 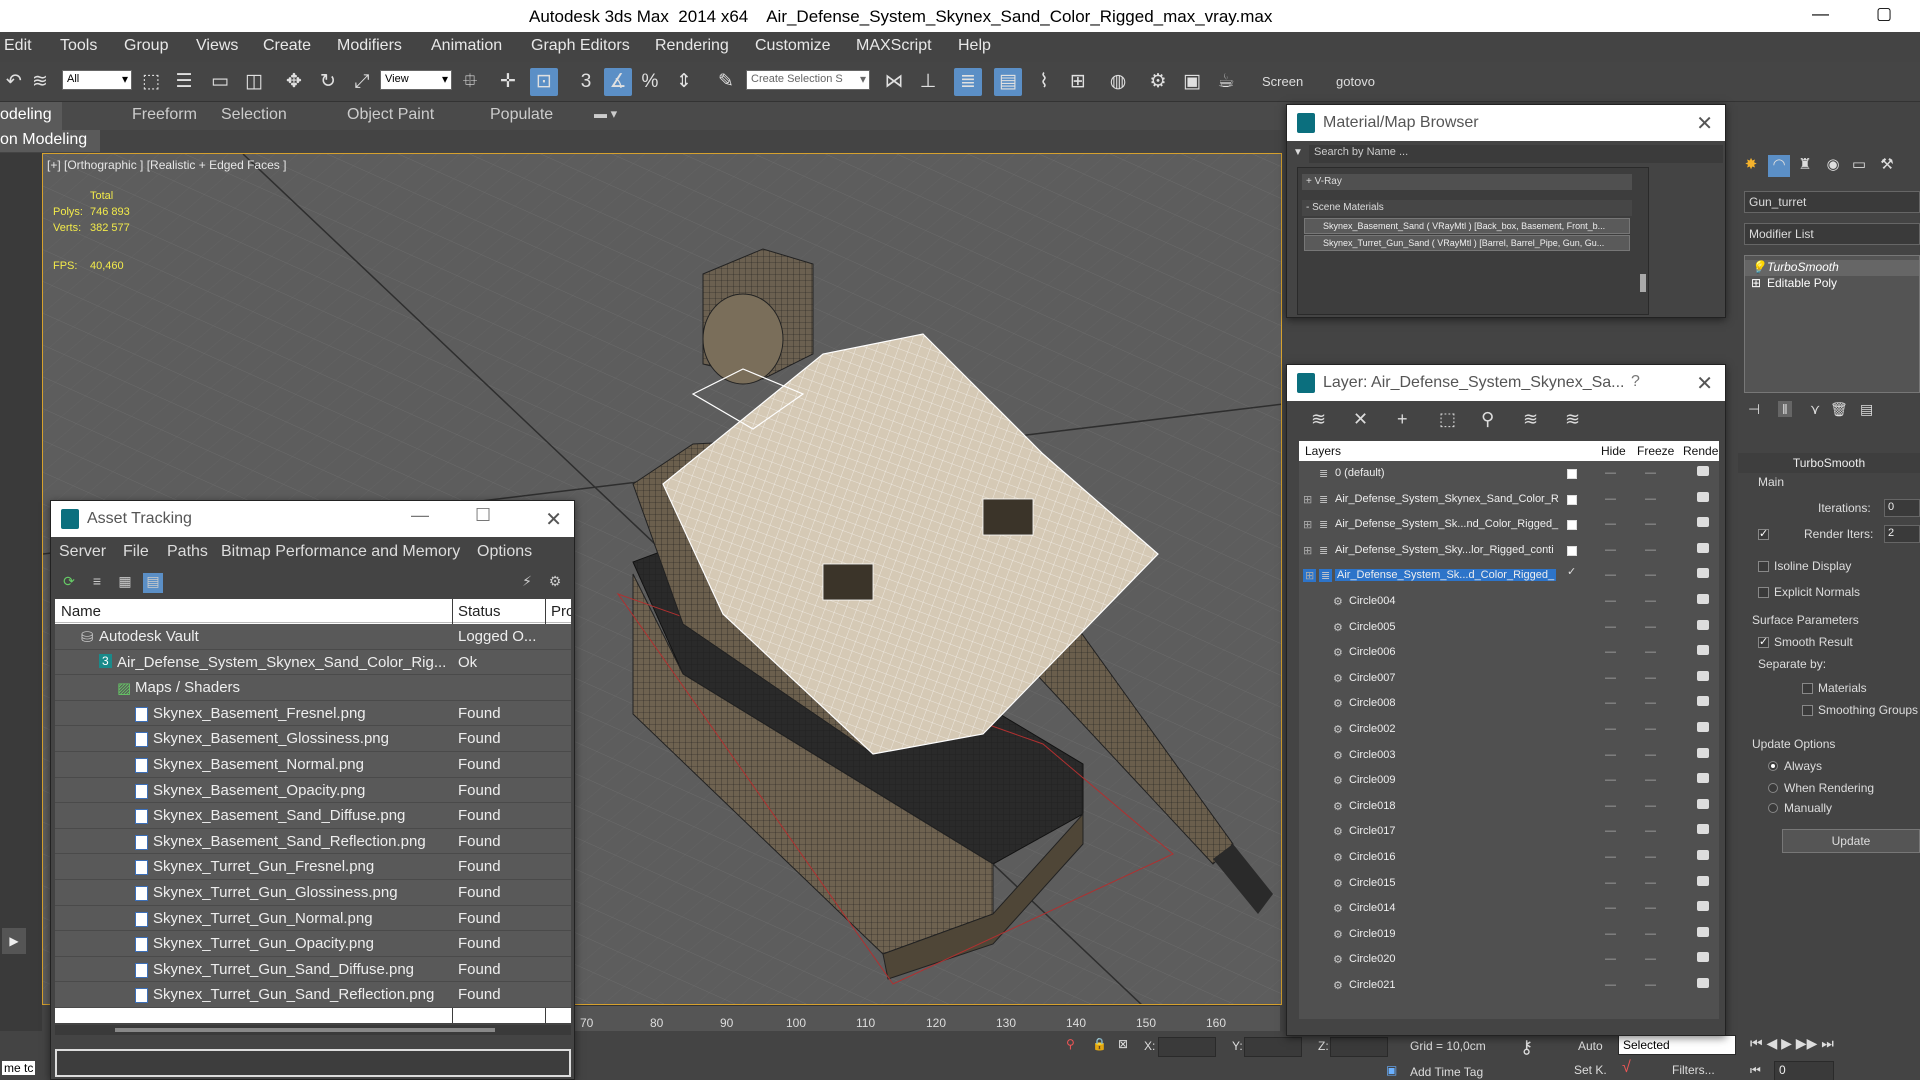 I want to click on pin-stack-icon: ⊣, so click(x=1754, y=409).